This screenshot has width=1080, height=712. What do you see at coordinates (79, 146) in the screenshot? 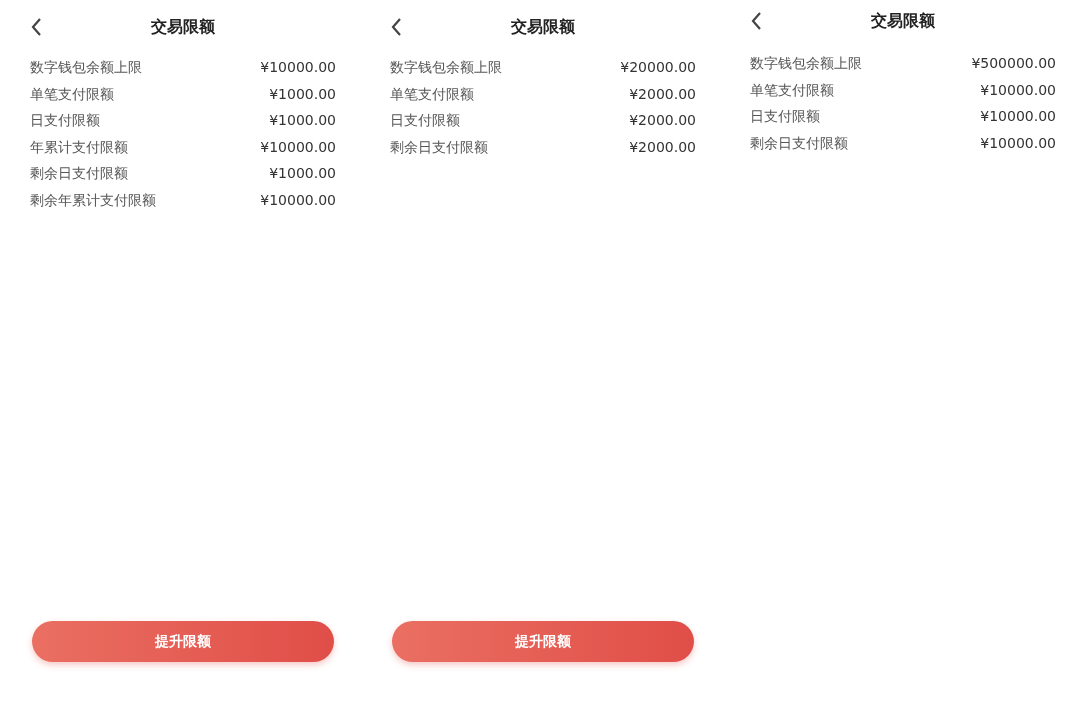
I see `limit-label: 年累计支付限额` at bounding box center [79, 146].